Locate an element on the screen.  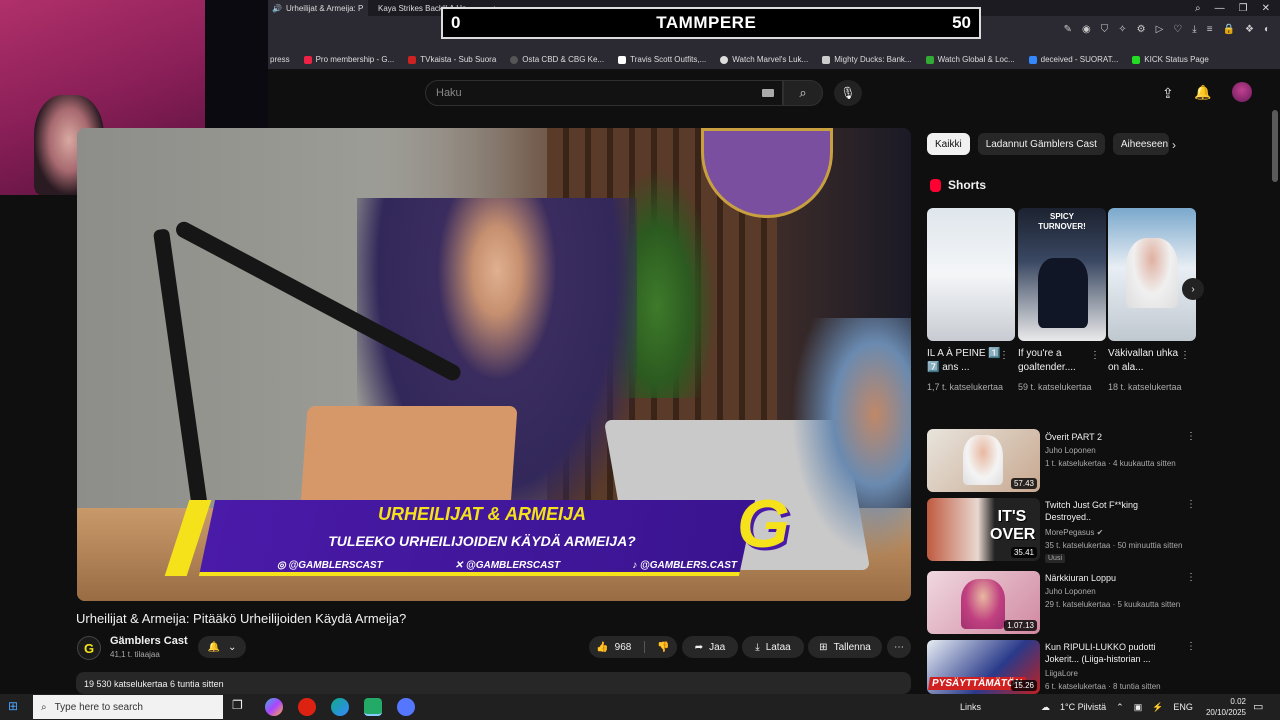
chevron-up-icon: ⌃ is located at coordinates (1120, 707).